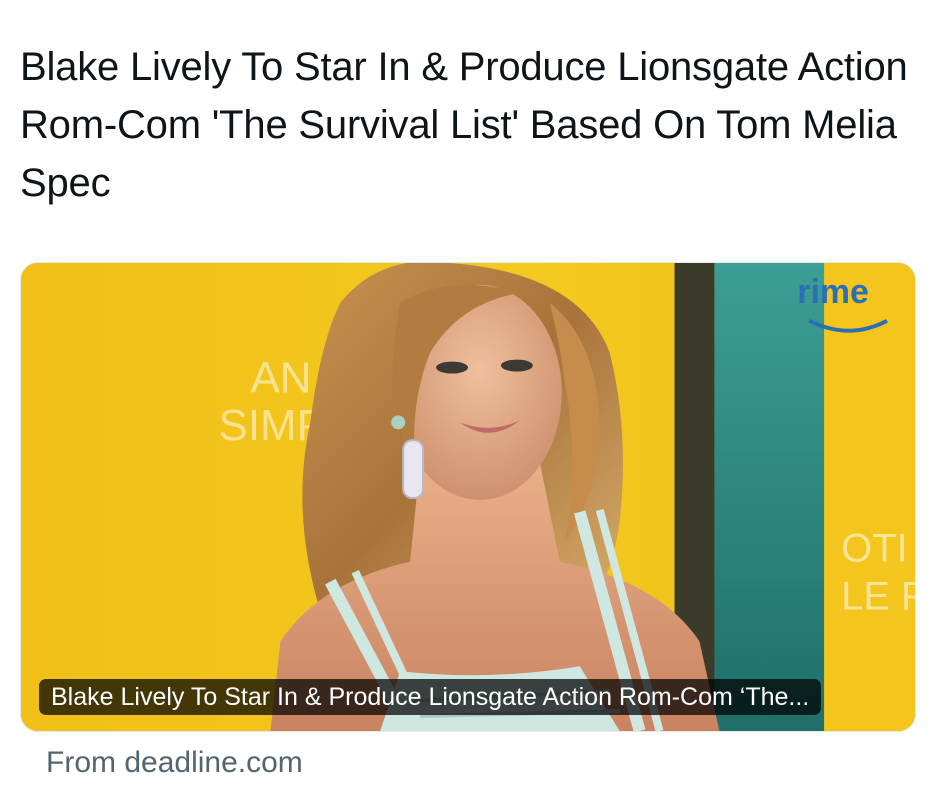 This screenshot has width=936, height=800. I want to click on backdrop-logo: rime, so click(833, 292).